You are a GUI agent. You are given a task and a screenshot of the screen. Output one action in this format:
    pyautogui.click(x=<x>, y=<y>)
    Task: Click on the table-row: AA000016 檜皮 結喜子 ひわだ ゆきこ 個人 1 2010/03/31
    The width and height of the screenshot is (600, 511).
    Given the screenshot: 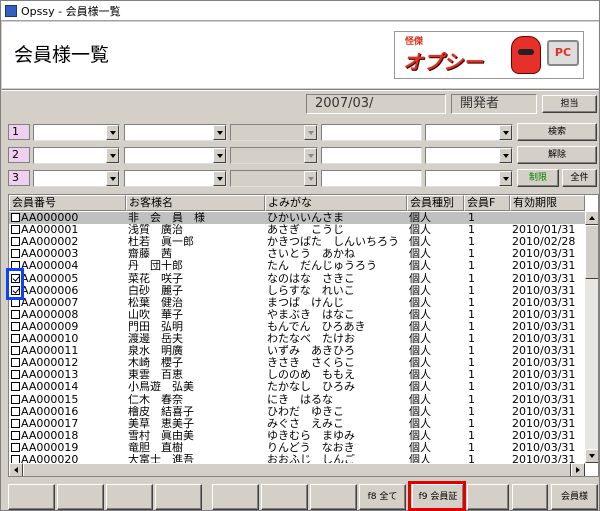 What is the action you would take?
    pyautogui.click(x=297, y=412)
    